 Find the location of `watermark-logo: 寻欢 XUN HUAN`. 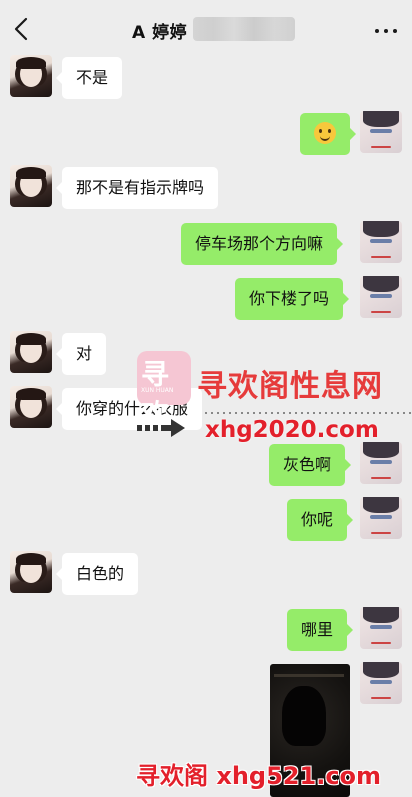

watermark-logo: 寻欢 XUN HUAN is located at coordinates (164, 391).